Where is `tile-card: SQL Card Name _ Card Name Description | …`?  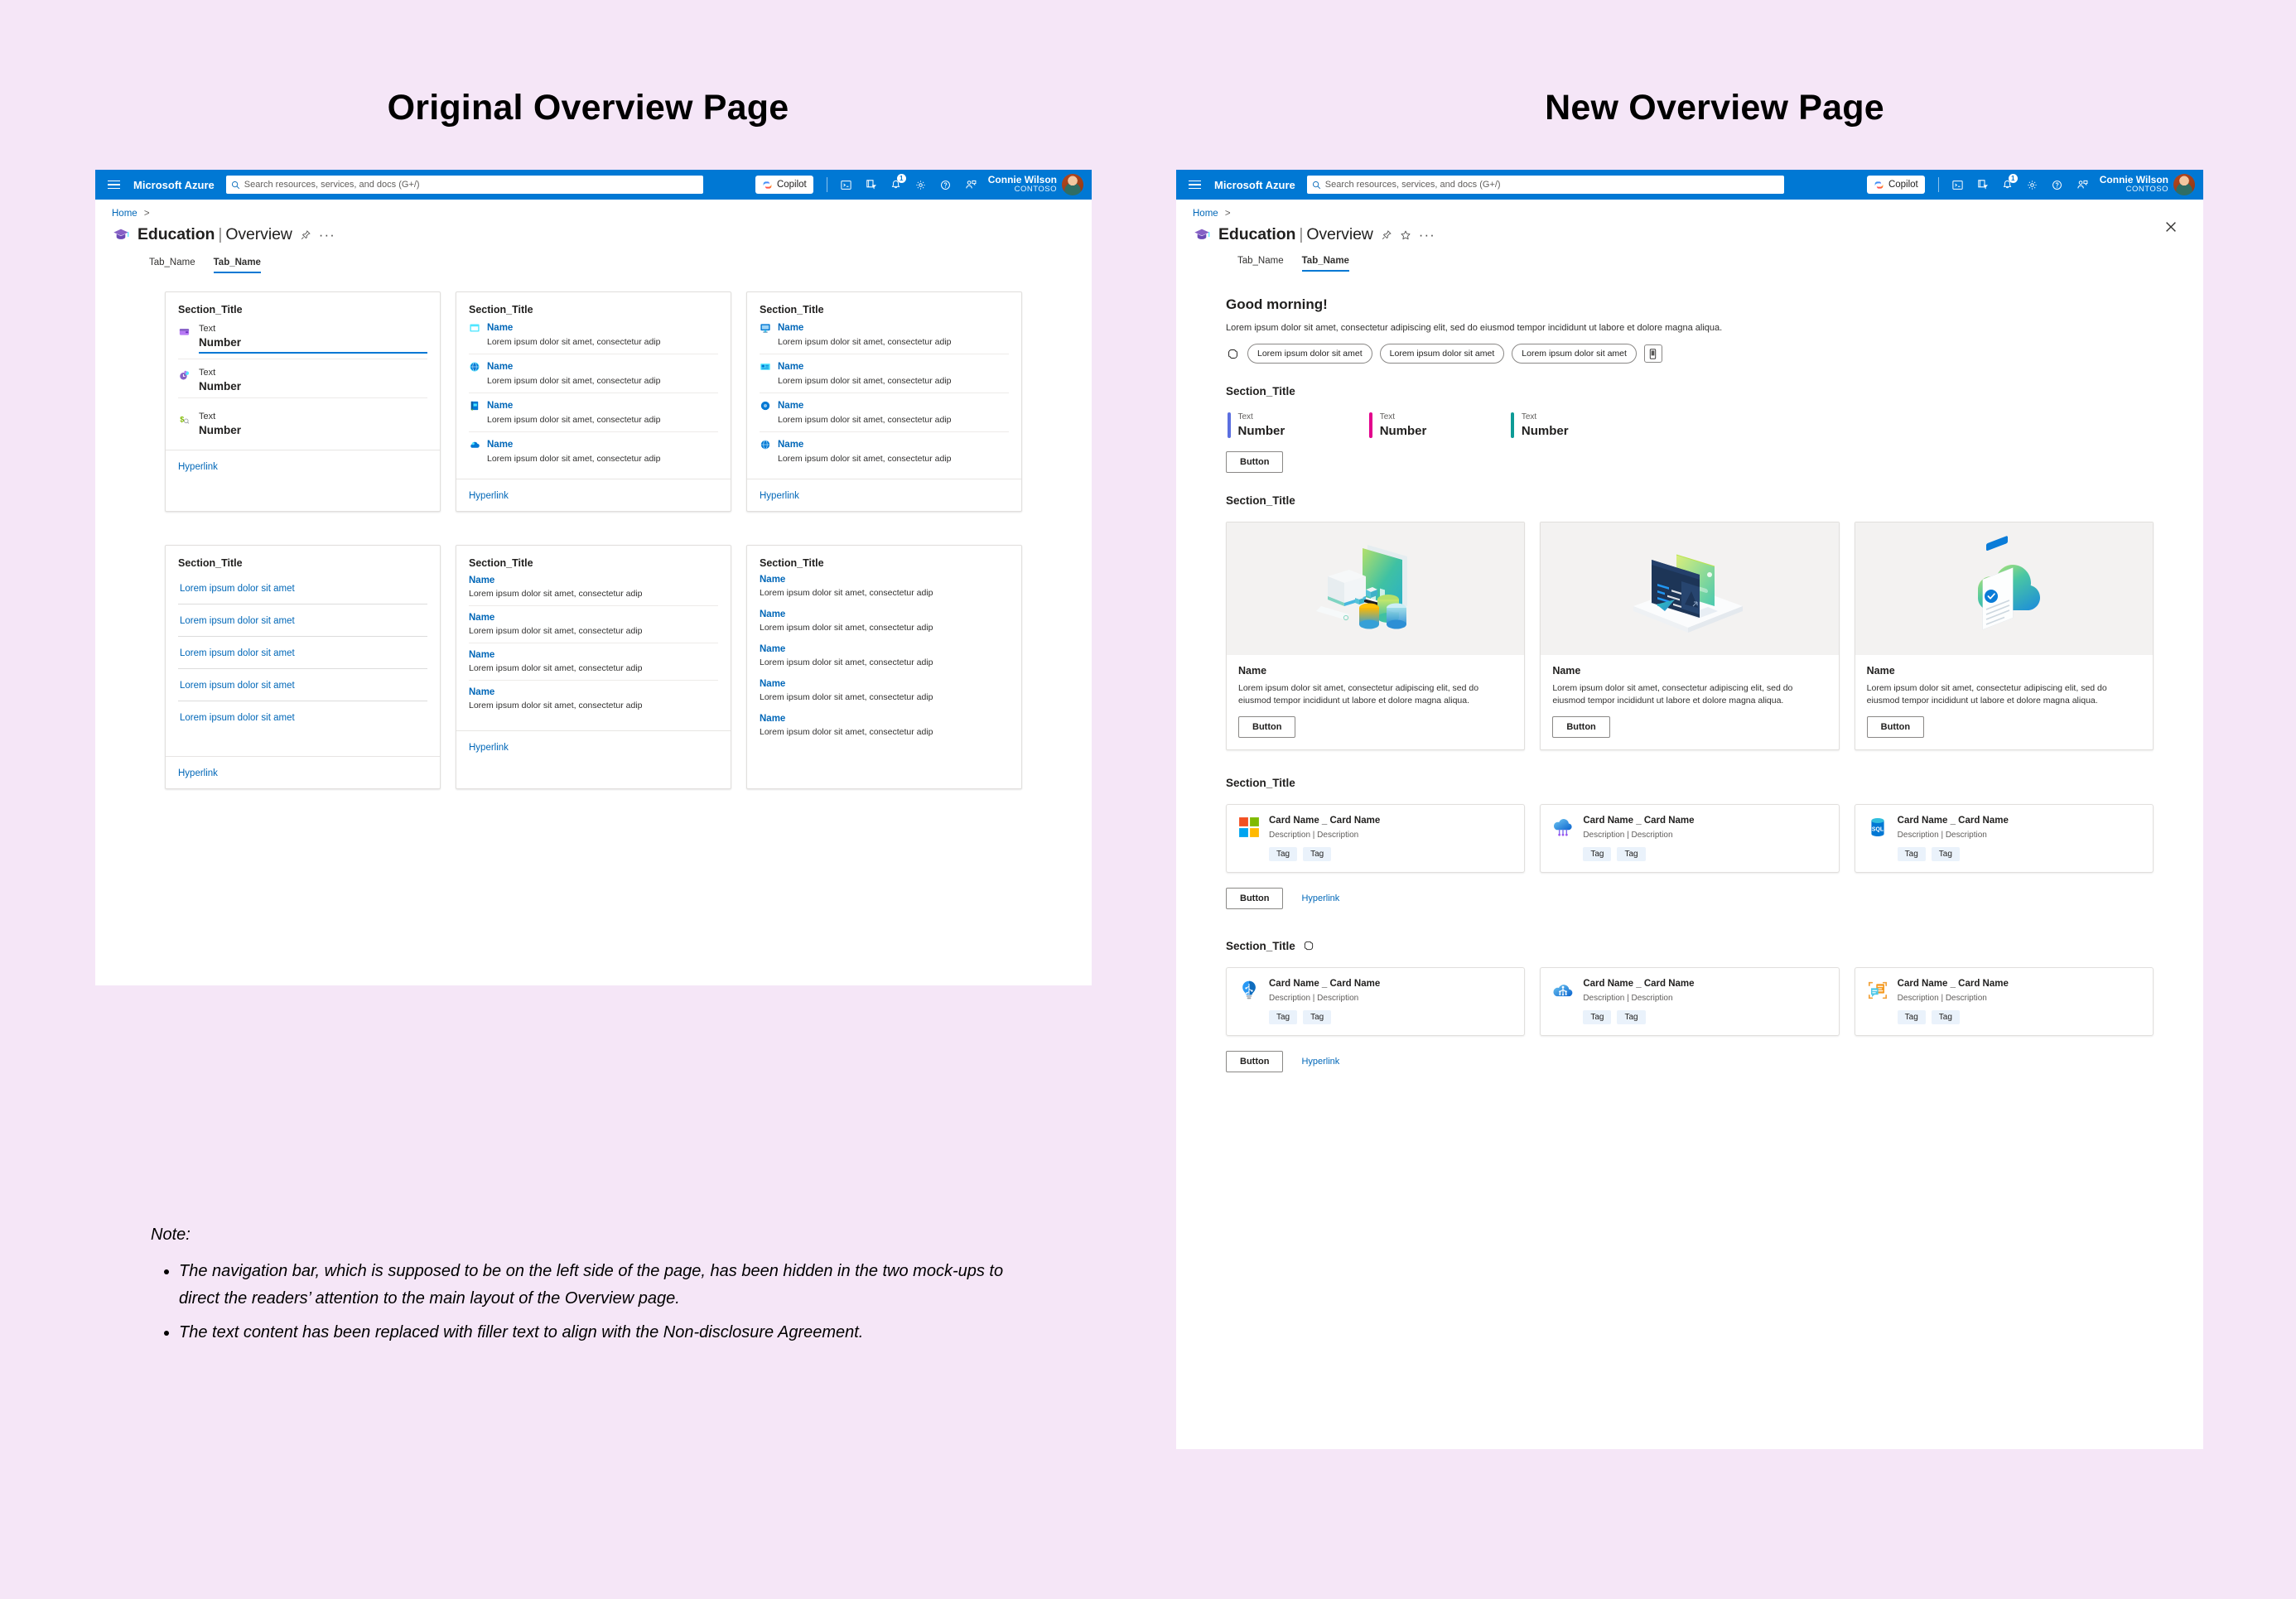
tile-card: SQL Card Name _ Card Name Description | … is located at coordinates (2004, 839).